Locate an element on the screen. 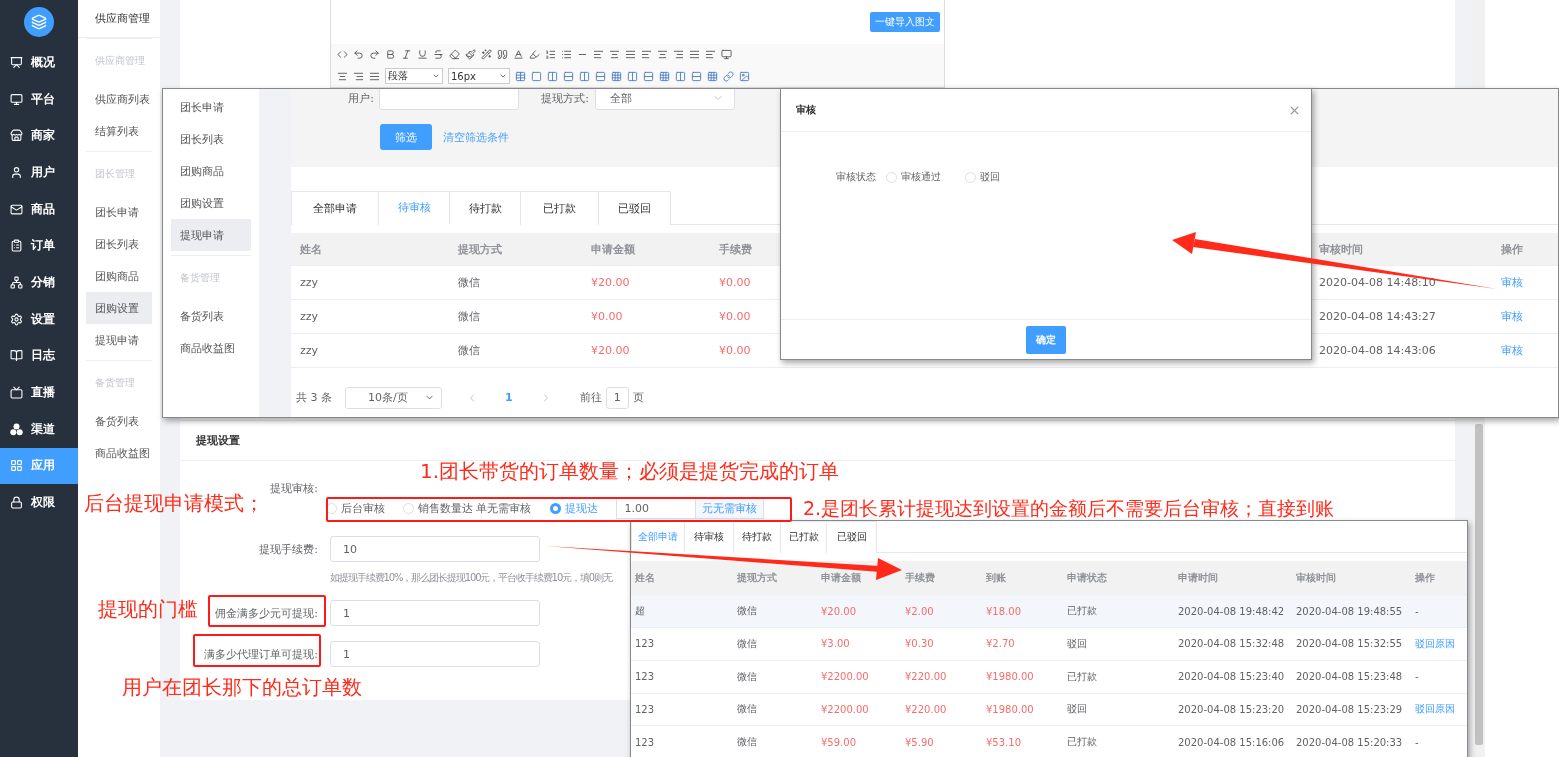  nav-item: 直播 is located at coordinates (39, 392).